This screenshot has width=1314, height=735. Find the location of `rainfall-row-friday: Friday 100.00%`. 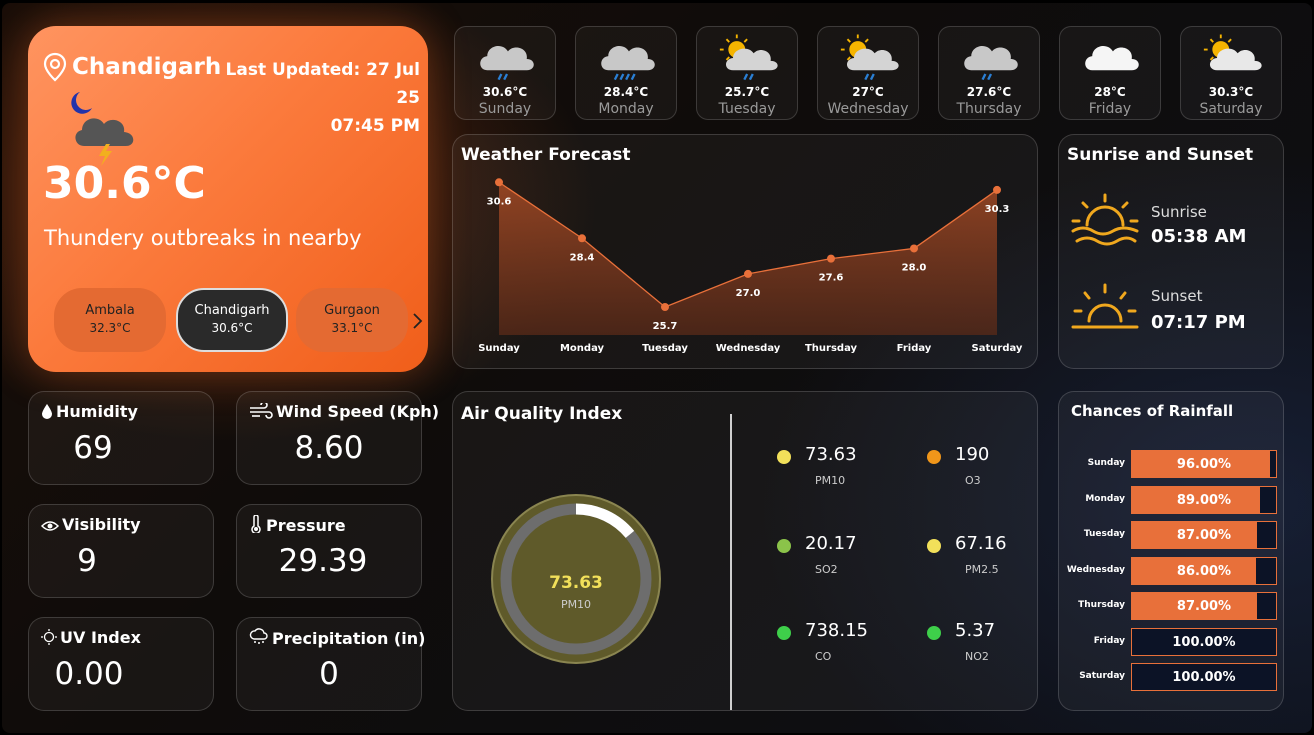

rainfall-row-friday: Friday 100.00% is located at coordinates (1169, 641).